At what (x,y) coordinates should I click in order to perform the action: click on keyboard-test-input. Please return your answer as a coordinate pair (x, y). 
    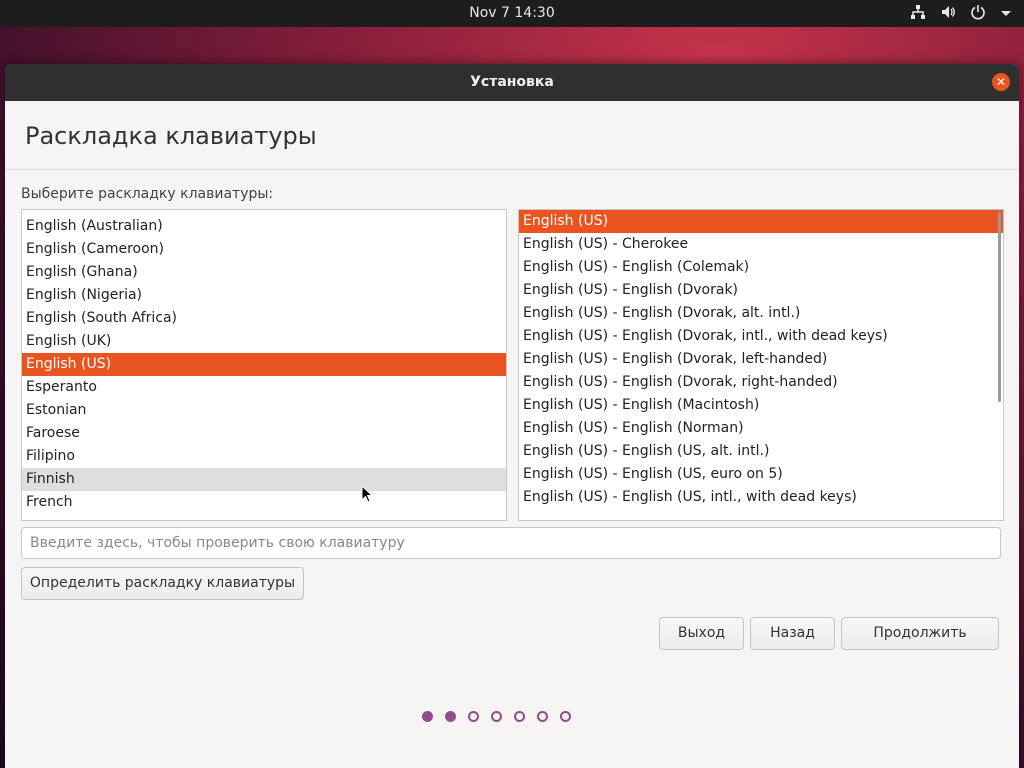
    Looking at the image, I should click on (511, 543).